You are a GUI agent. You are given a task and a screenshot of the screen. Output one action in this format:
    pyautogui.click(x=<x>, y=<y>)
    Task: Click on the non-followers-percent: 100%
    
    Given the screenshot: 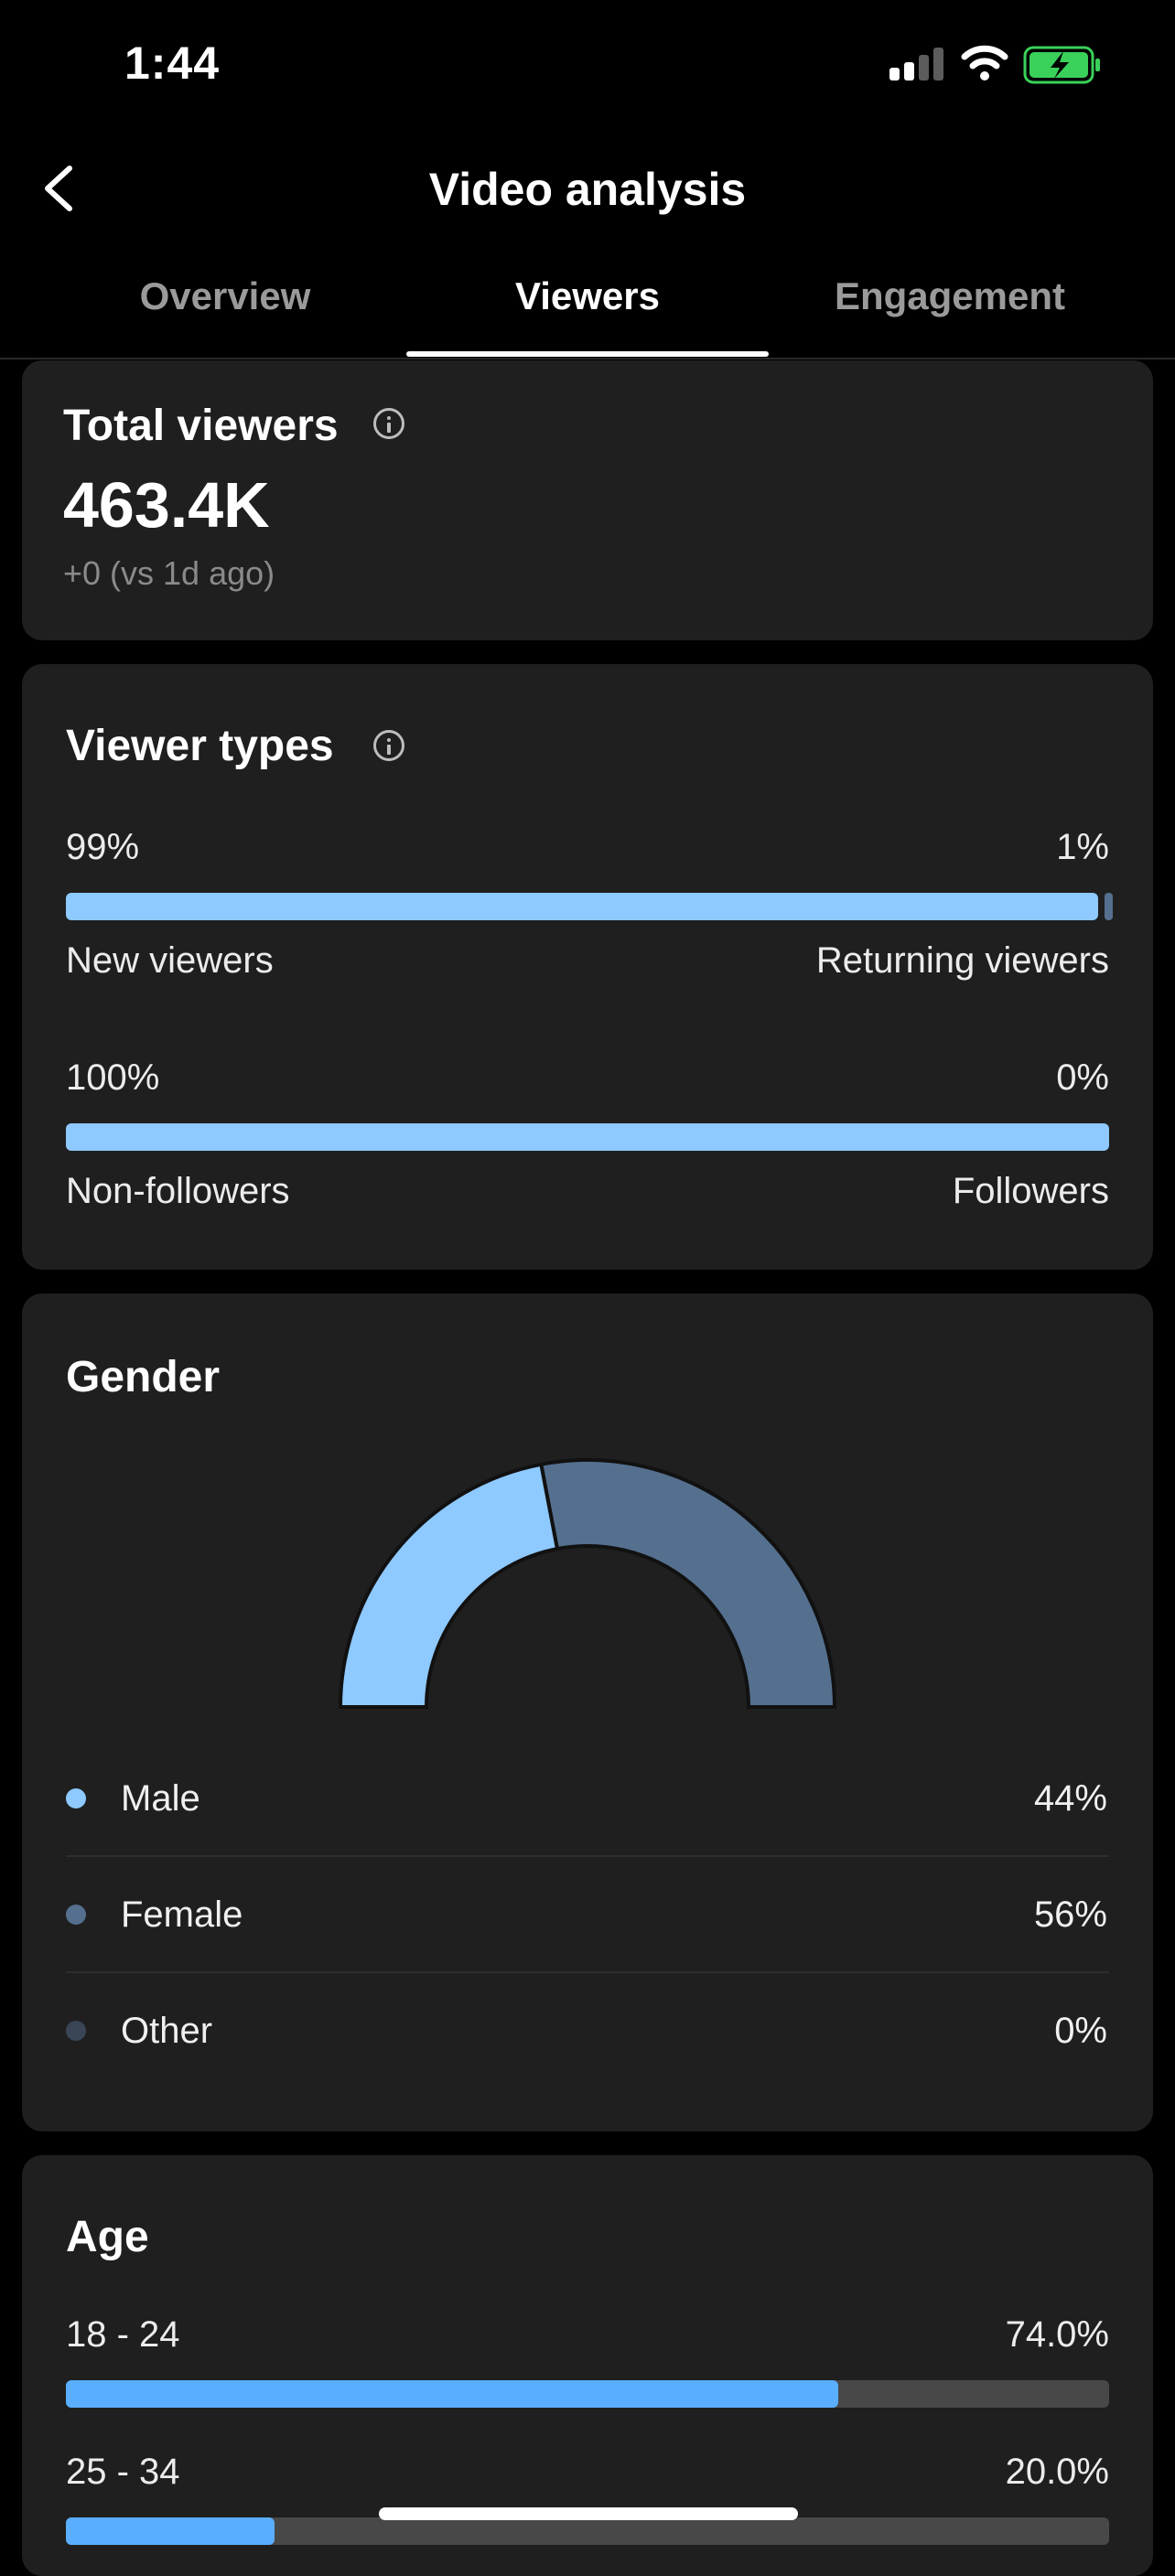 What is the action you would take?
    pyautogui.click(x=113, y=1077)
    